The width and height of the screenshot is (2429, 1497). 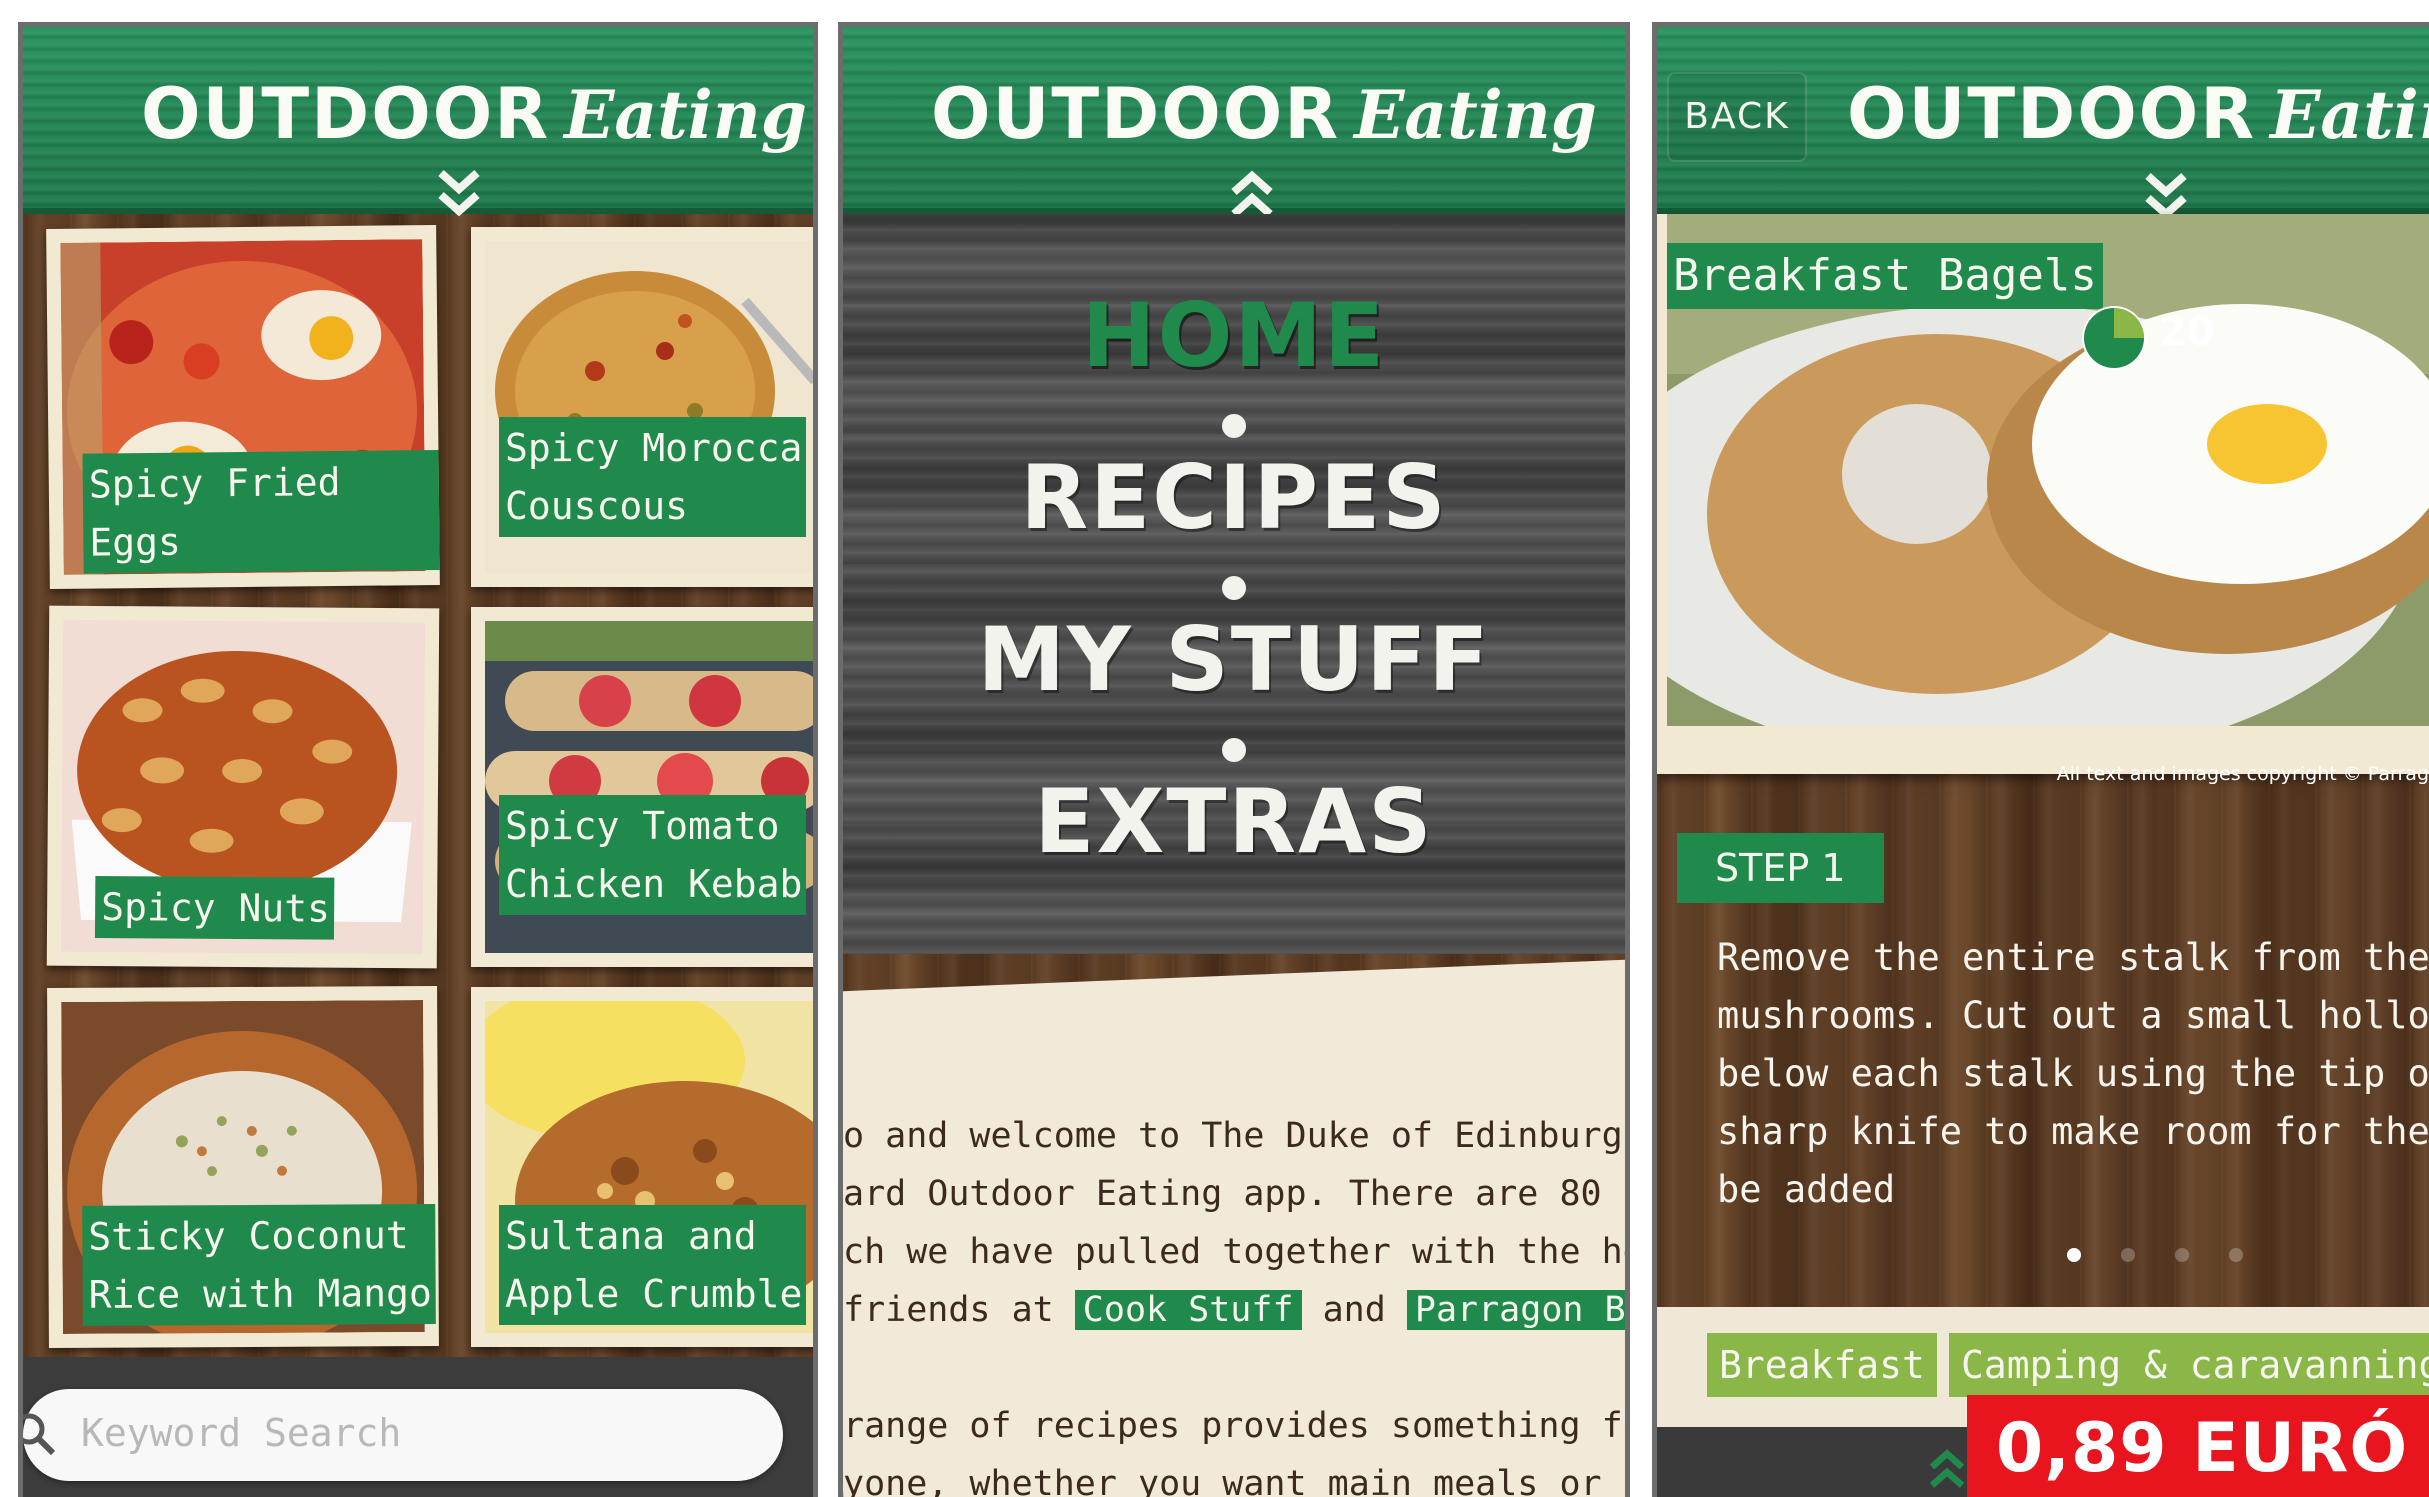 I want to click on menu-extras: EXTRAS, so click(x=1234, y=821).